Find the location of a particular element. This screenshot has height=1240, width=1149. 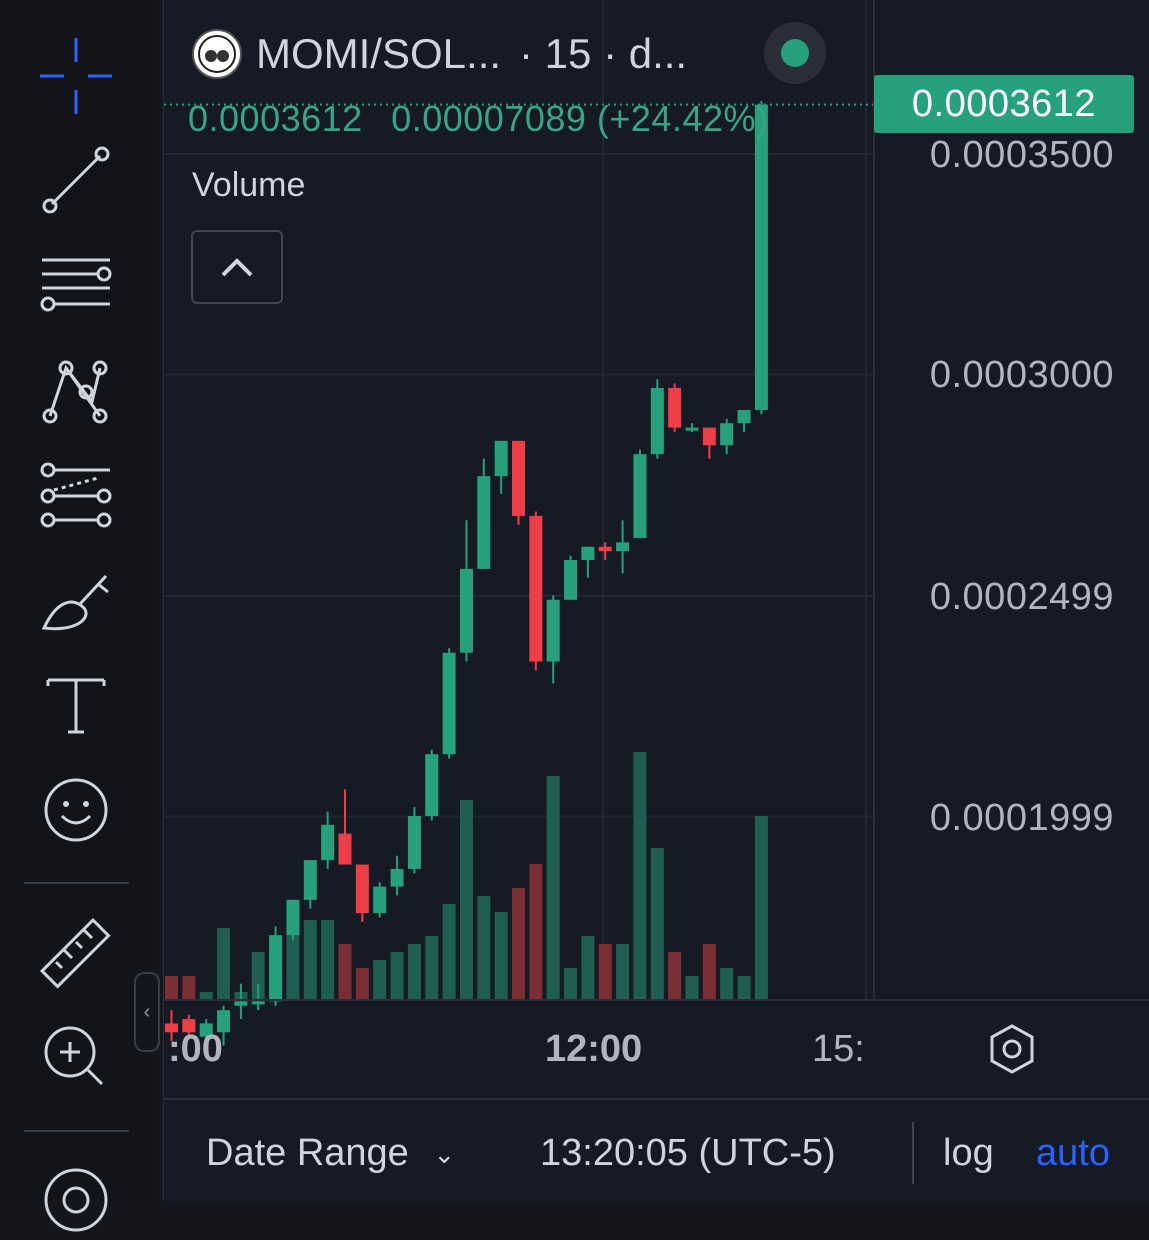

time-axis-label: 12:00 is located at coordinates (594, 1049).